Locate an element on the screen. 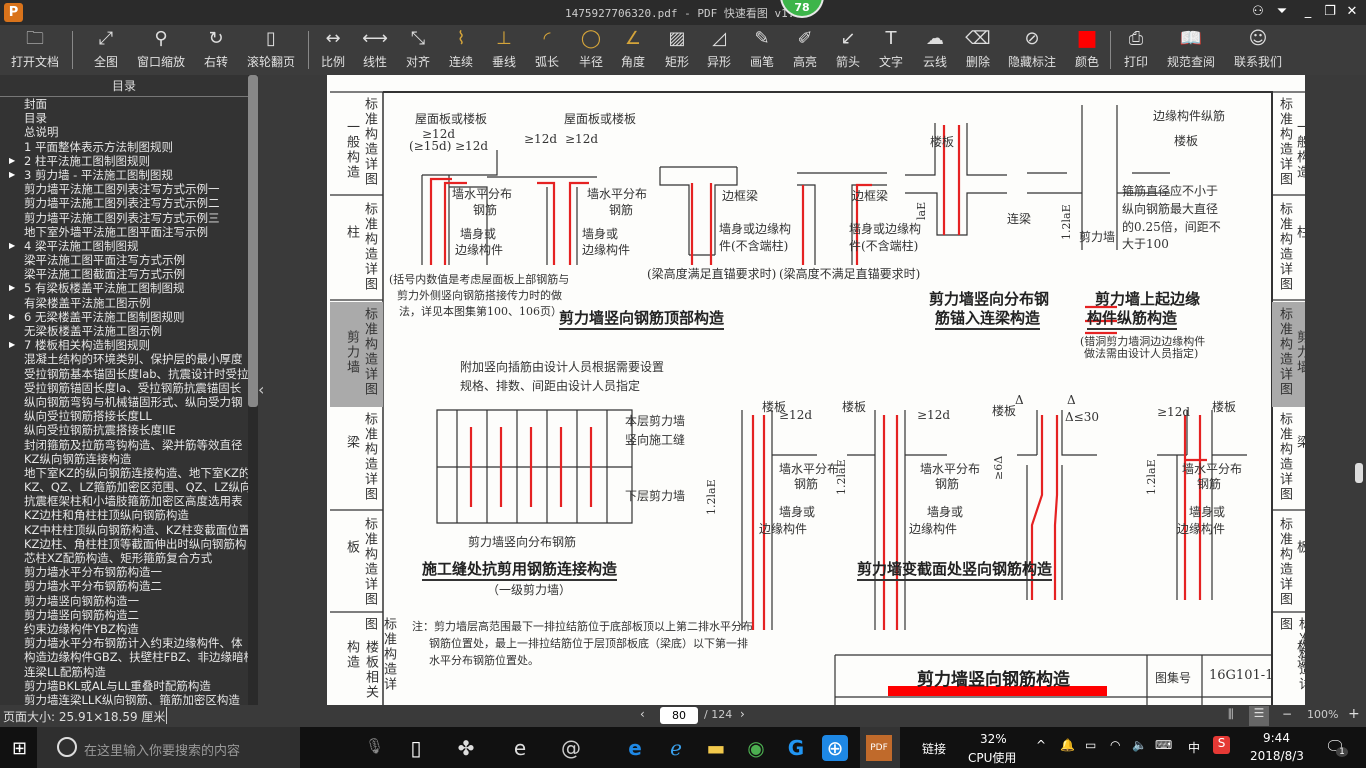 Image resolution: width=1366 pixels, height=768 pixels. tool-text: T 文字 is located at coordinates (891, 50).